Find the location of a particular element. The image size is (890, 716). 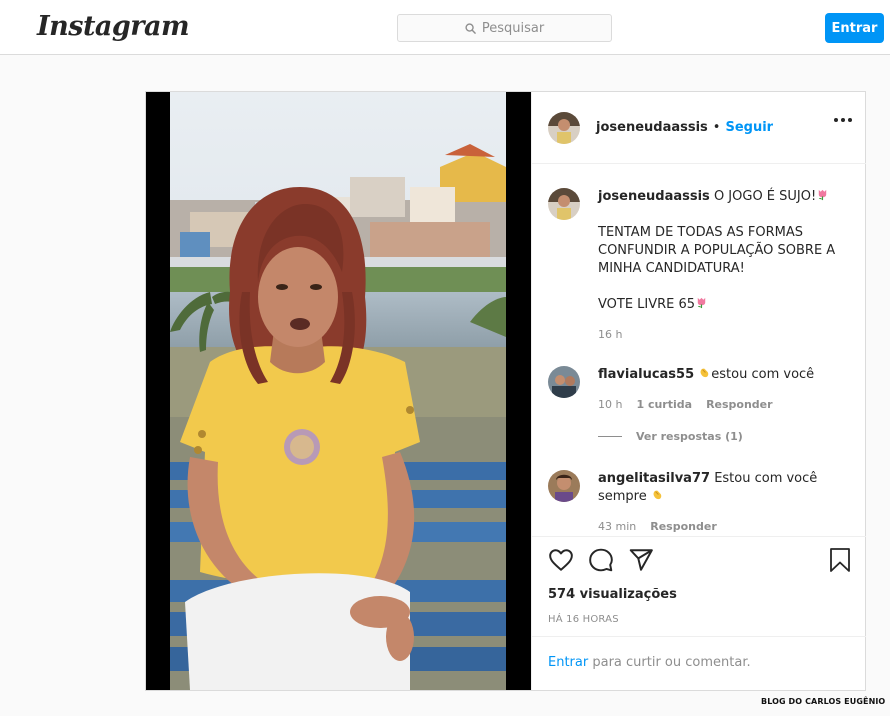

caption-line-5-row: VOTE LIVRE 65 is located at coordinates (653, 305).